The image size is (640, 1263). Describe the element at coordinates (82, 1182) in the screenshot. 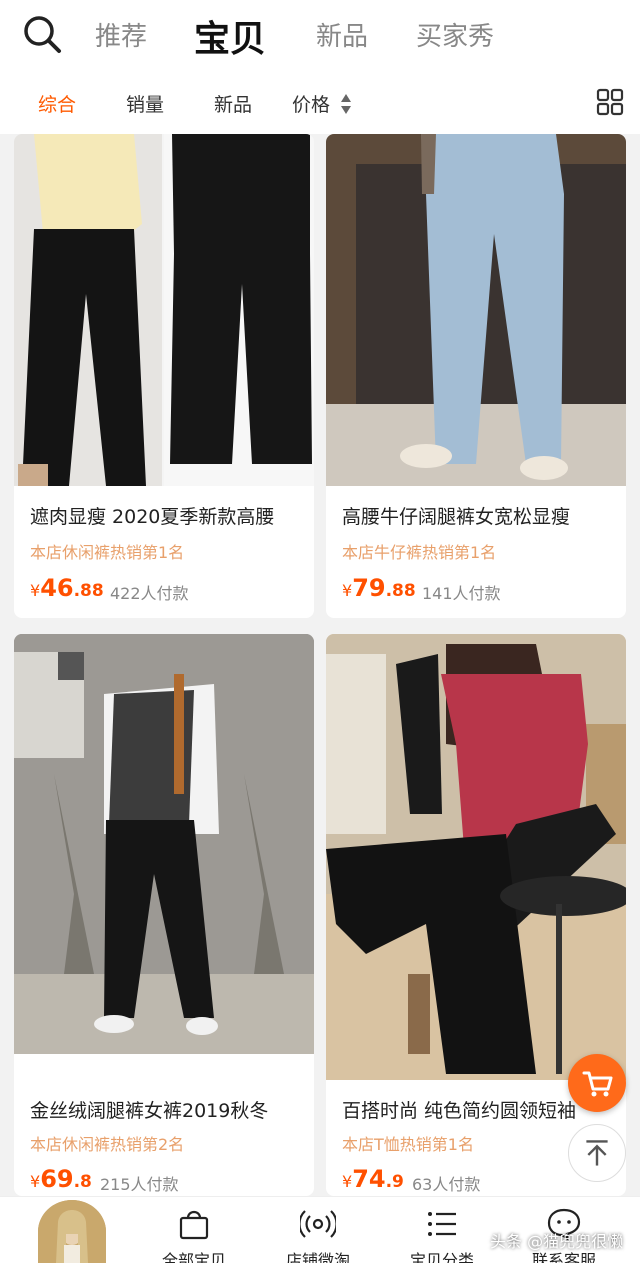

I see `price-decimal: .8` at that location.